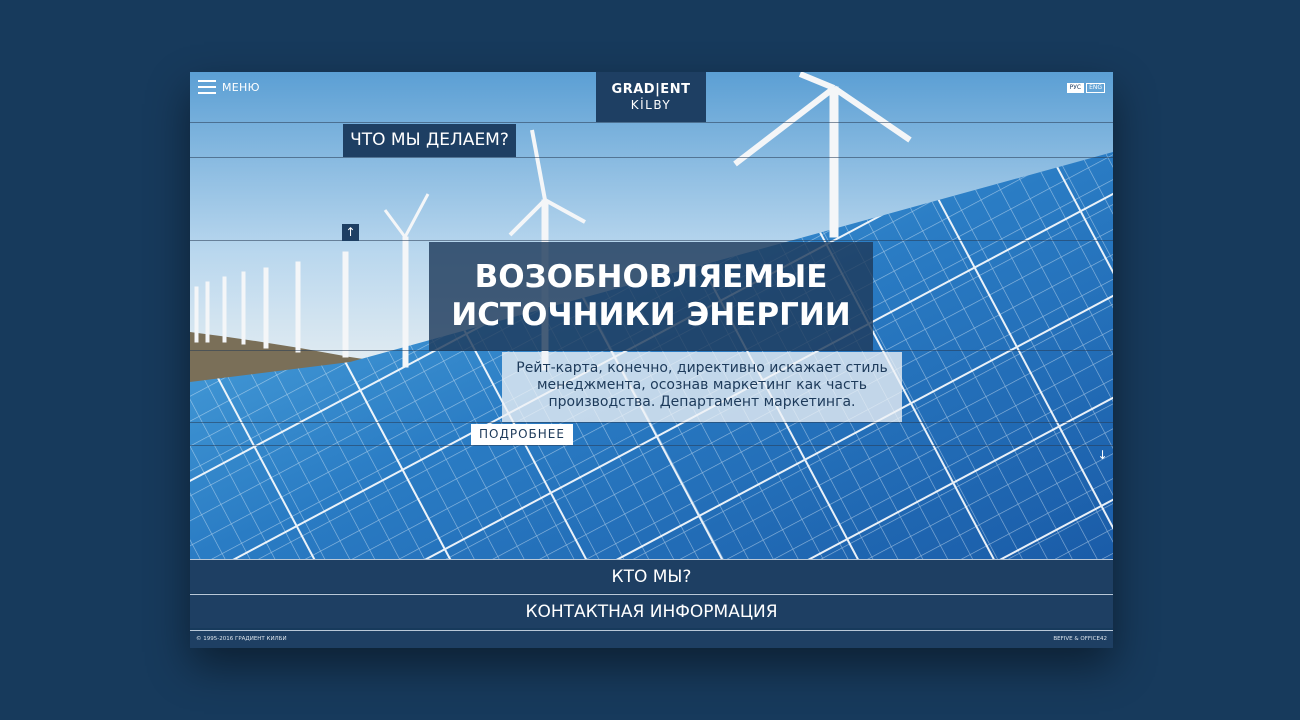 The image size is (1300, 720). Describe the element at coordinates (651, 296) in the screenshot. I see `hero-headline: ВОЗОБНОВЛЯЕМЫЕ ИСТОЧНИКИ ЭНЕРГИИ` at that location.